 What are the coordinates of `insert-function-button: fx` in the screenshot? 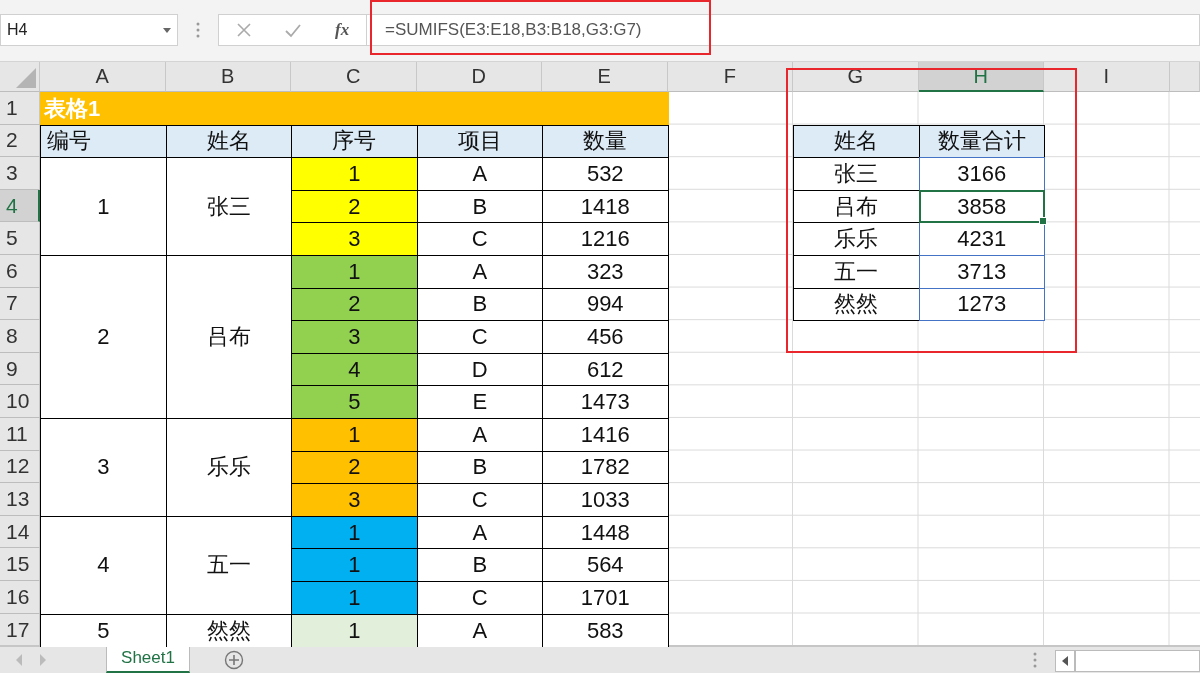 It's located at (342, 30).